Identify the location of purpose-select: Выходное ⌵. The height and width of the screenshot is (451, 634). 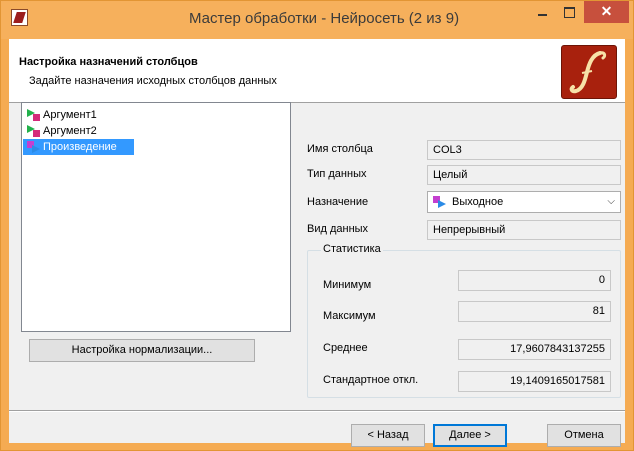
(524, 202).